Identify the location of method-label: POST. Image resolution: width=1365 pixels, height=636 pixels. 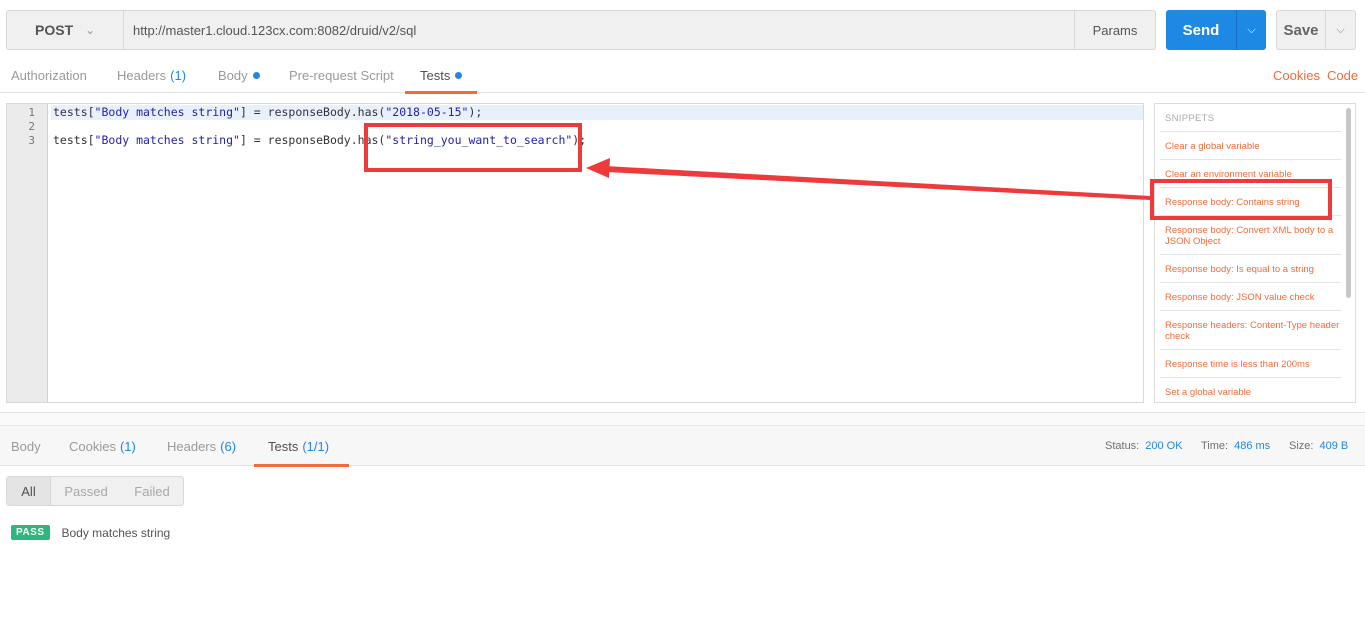
(54, 30).